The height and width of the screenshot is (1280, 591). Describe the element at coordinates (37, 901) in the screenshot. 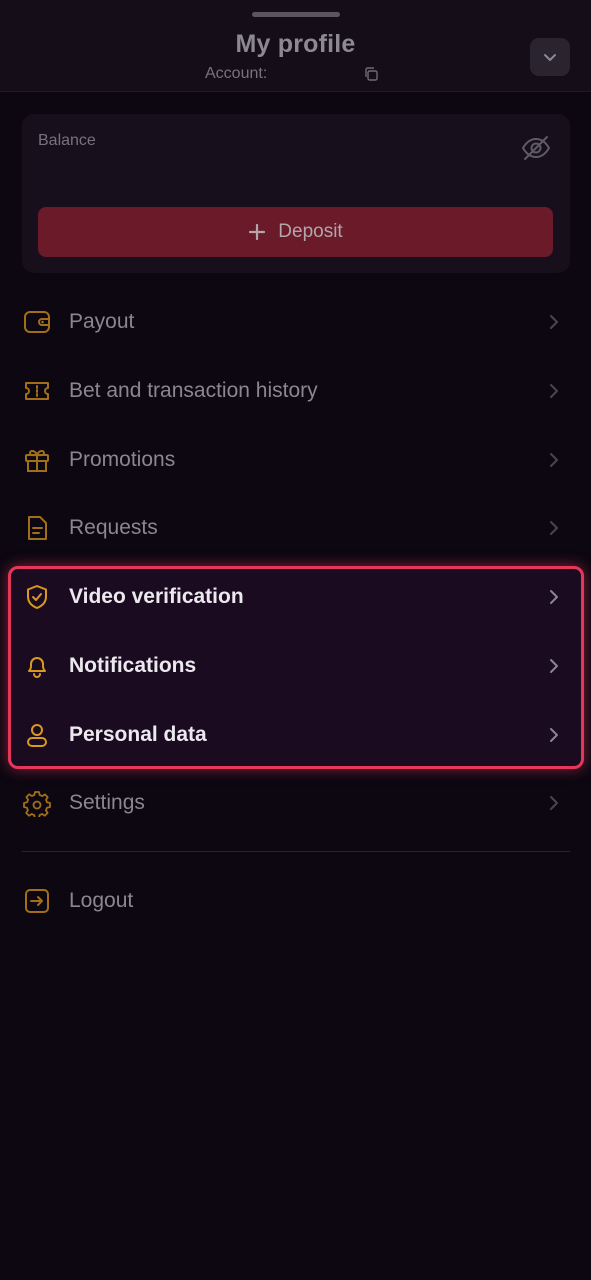

I see `logout-icon` at that location.